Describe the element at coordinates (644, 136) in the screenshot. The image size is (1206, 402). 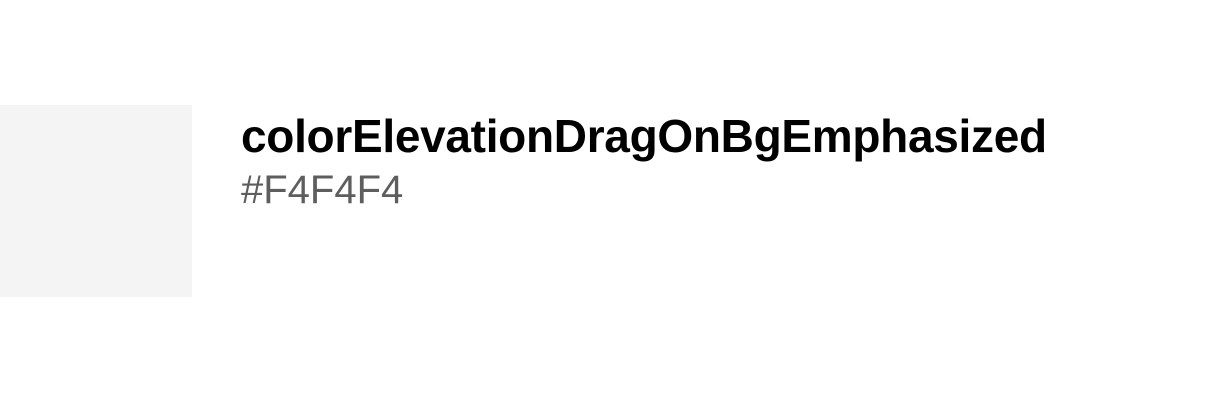
I see `token-name: colorElevationDragOnBgEmphasized` at that location.